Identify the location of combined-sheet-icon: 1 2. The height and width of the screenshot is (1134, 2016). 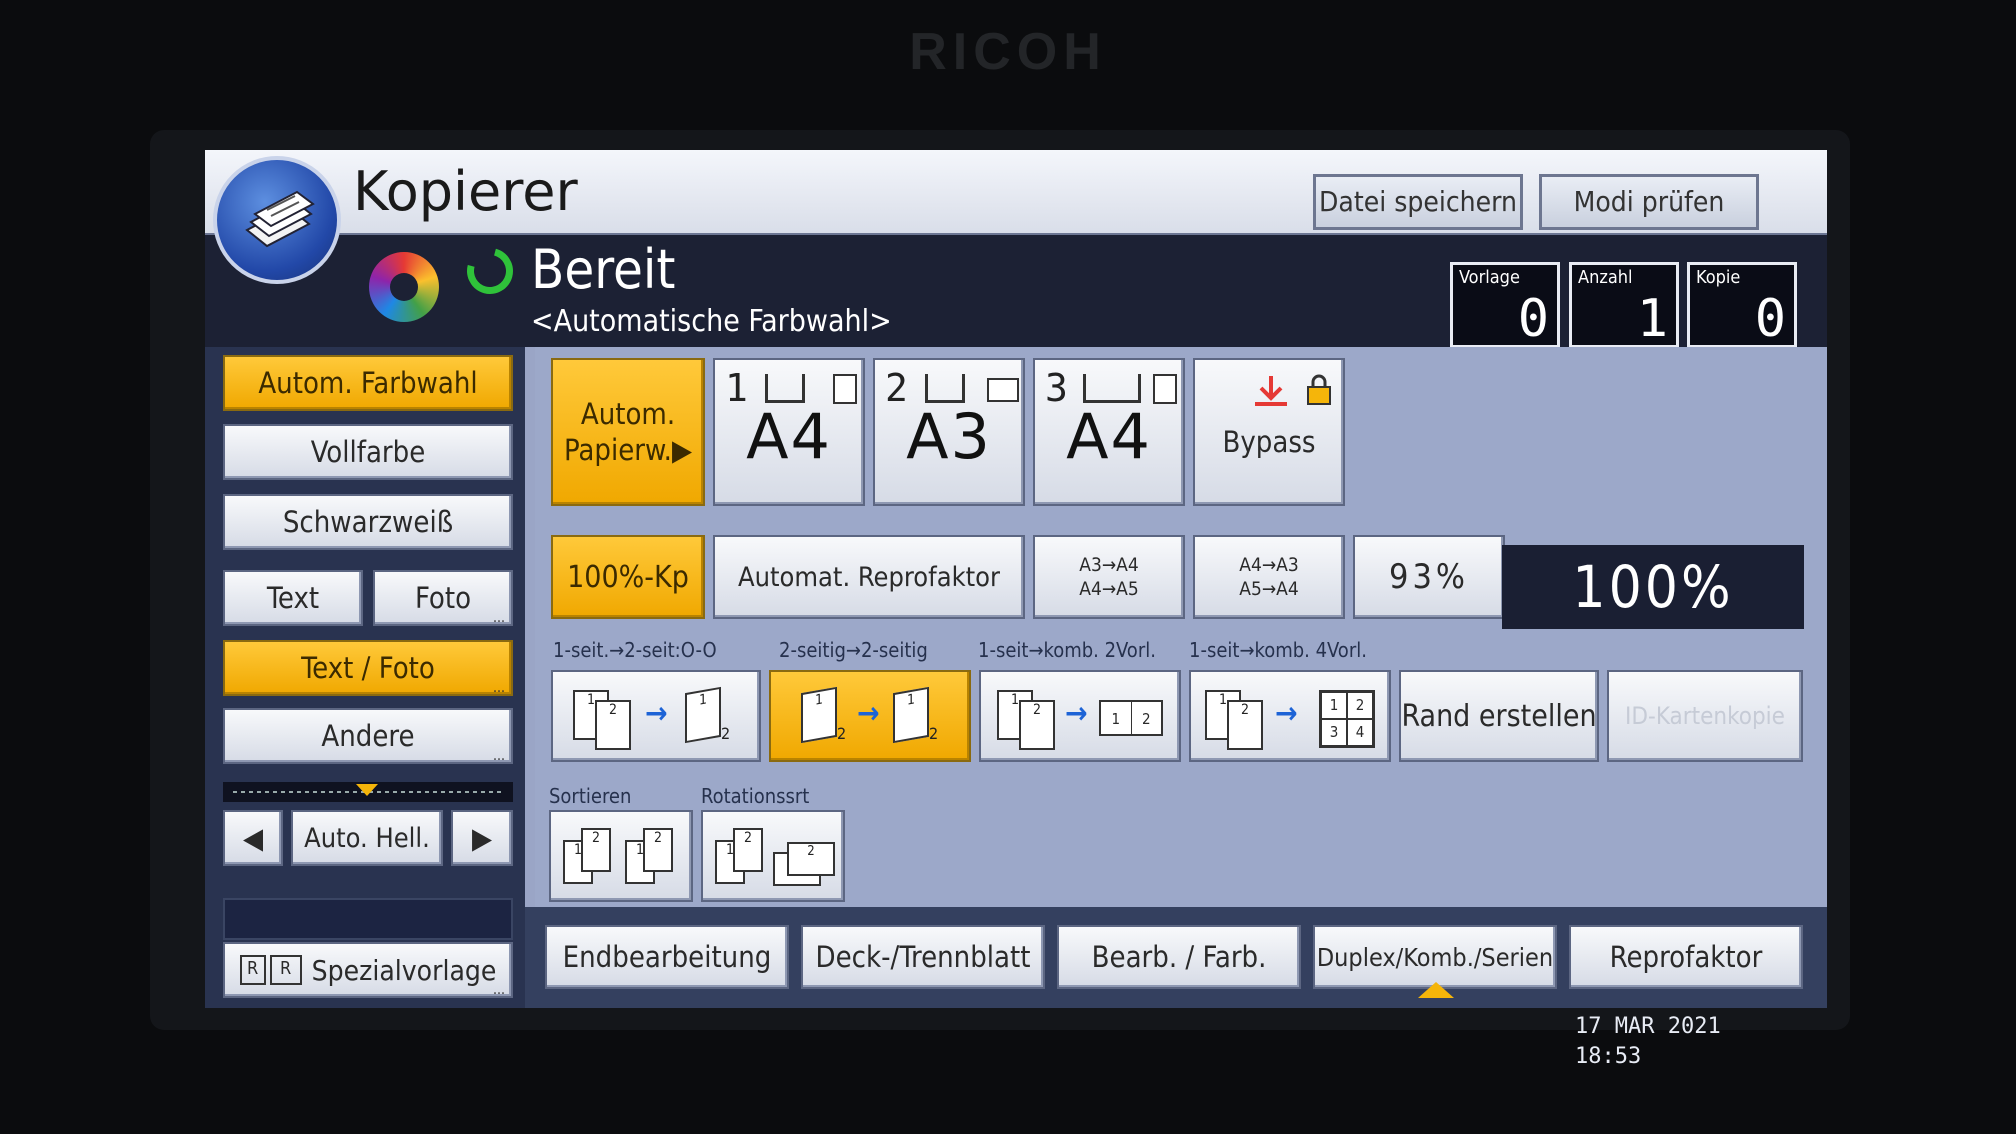
(1131, 718).